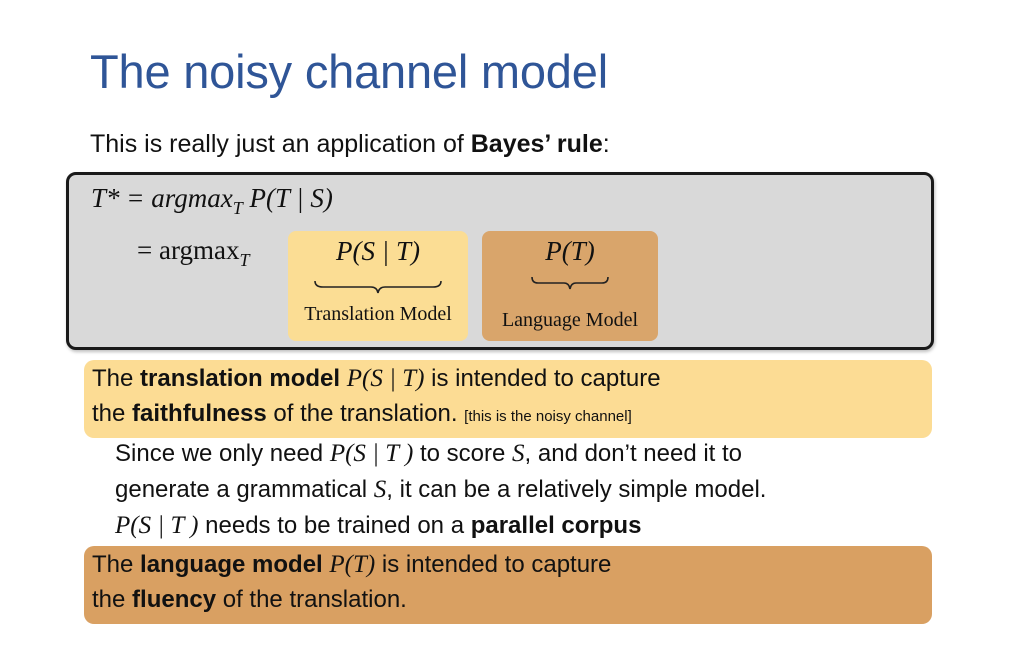  What do you see at coordinates (162, 198) in the screenshot?
I see `equation-lhs: T* = argmax` at bounding box center [162, 198].